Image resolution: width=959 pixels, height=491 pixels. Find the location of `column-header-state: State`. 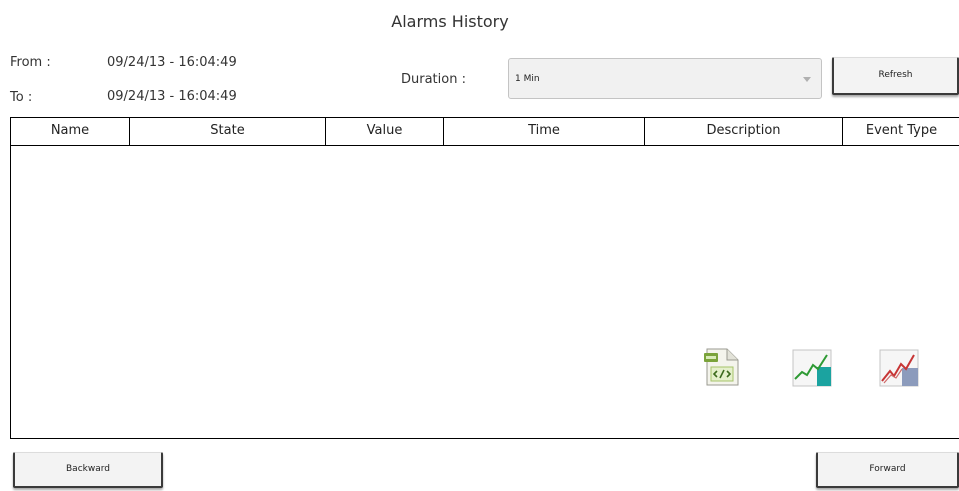

column-header-state: State is located at coordinates (228, 131).